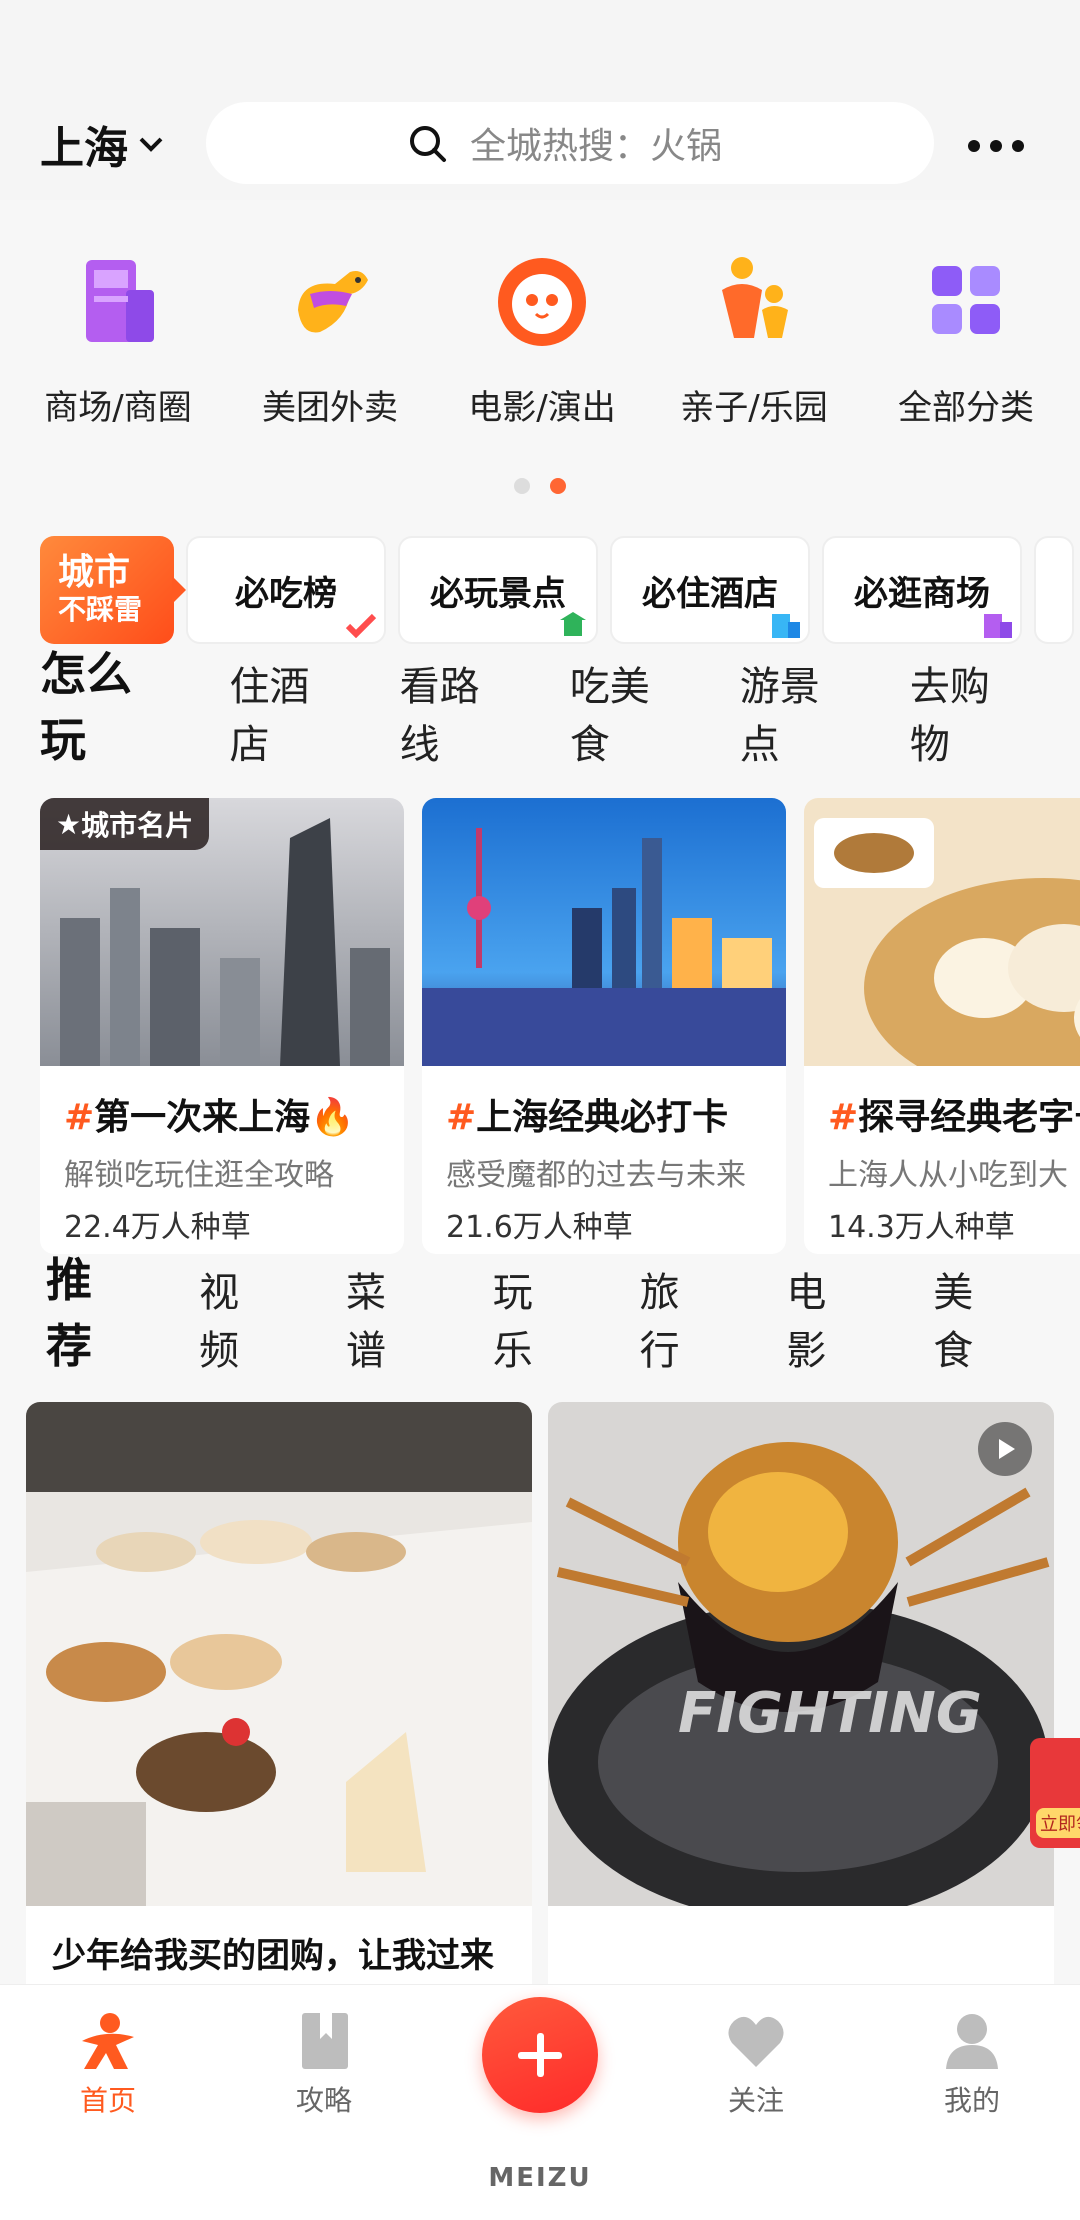 Image resolution: width=1080 pixels, height=2220 pixels. What do you see at coordinates (288, 712) in the screenshot?
I see `tab-hotel: 住酒店` at bounding box center [288, 712].